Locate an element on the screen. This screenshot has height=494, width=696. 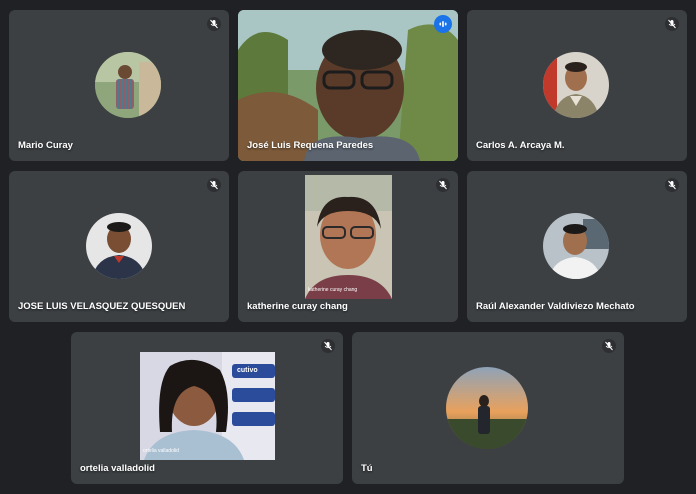
participant-video is located at coordinates (348, 85).